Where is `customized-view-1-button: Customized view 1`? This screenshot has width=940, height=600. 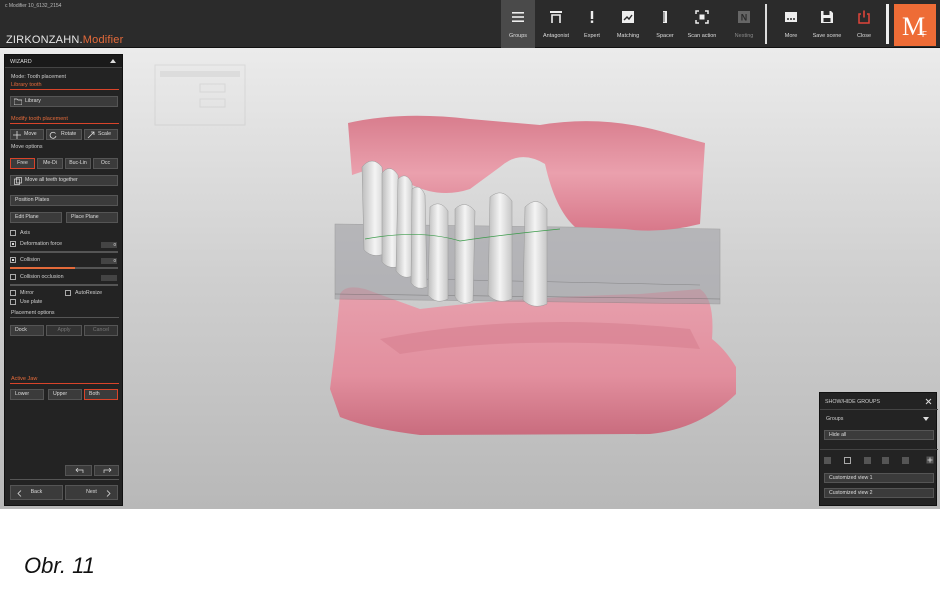
customized-view-1-button: Customized view 1 is located at coordinates (879, 478).